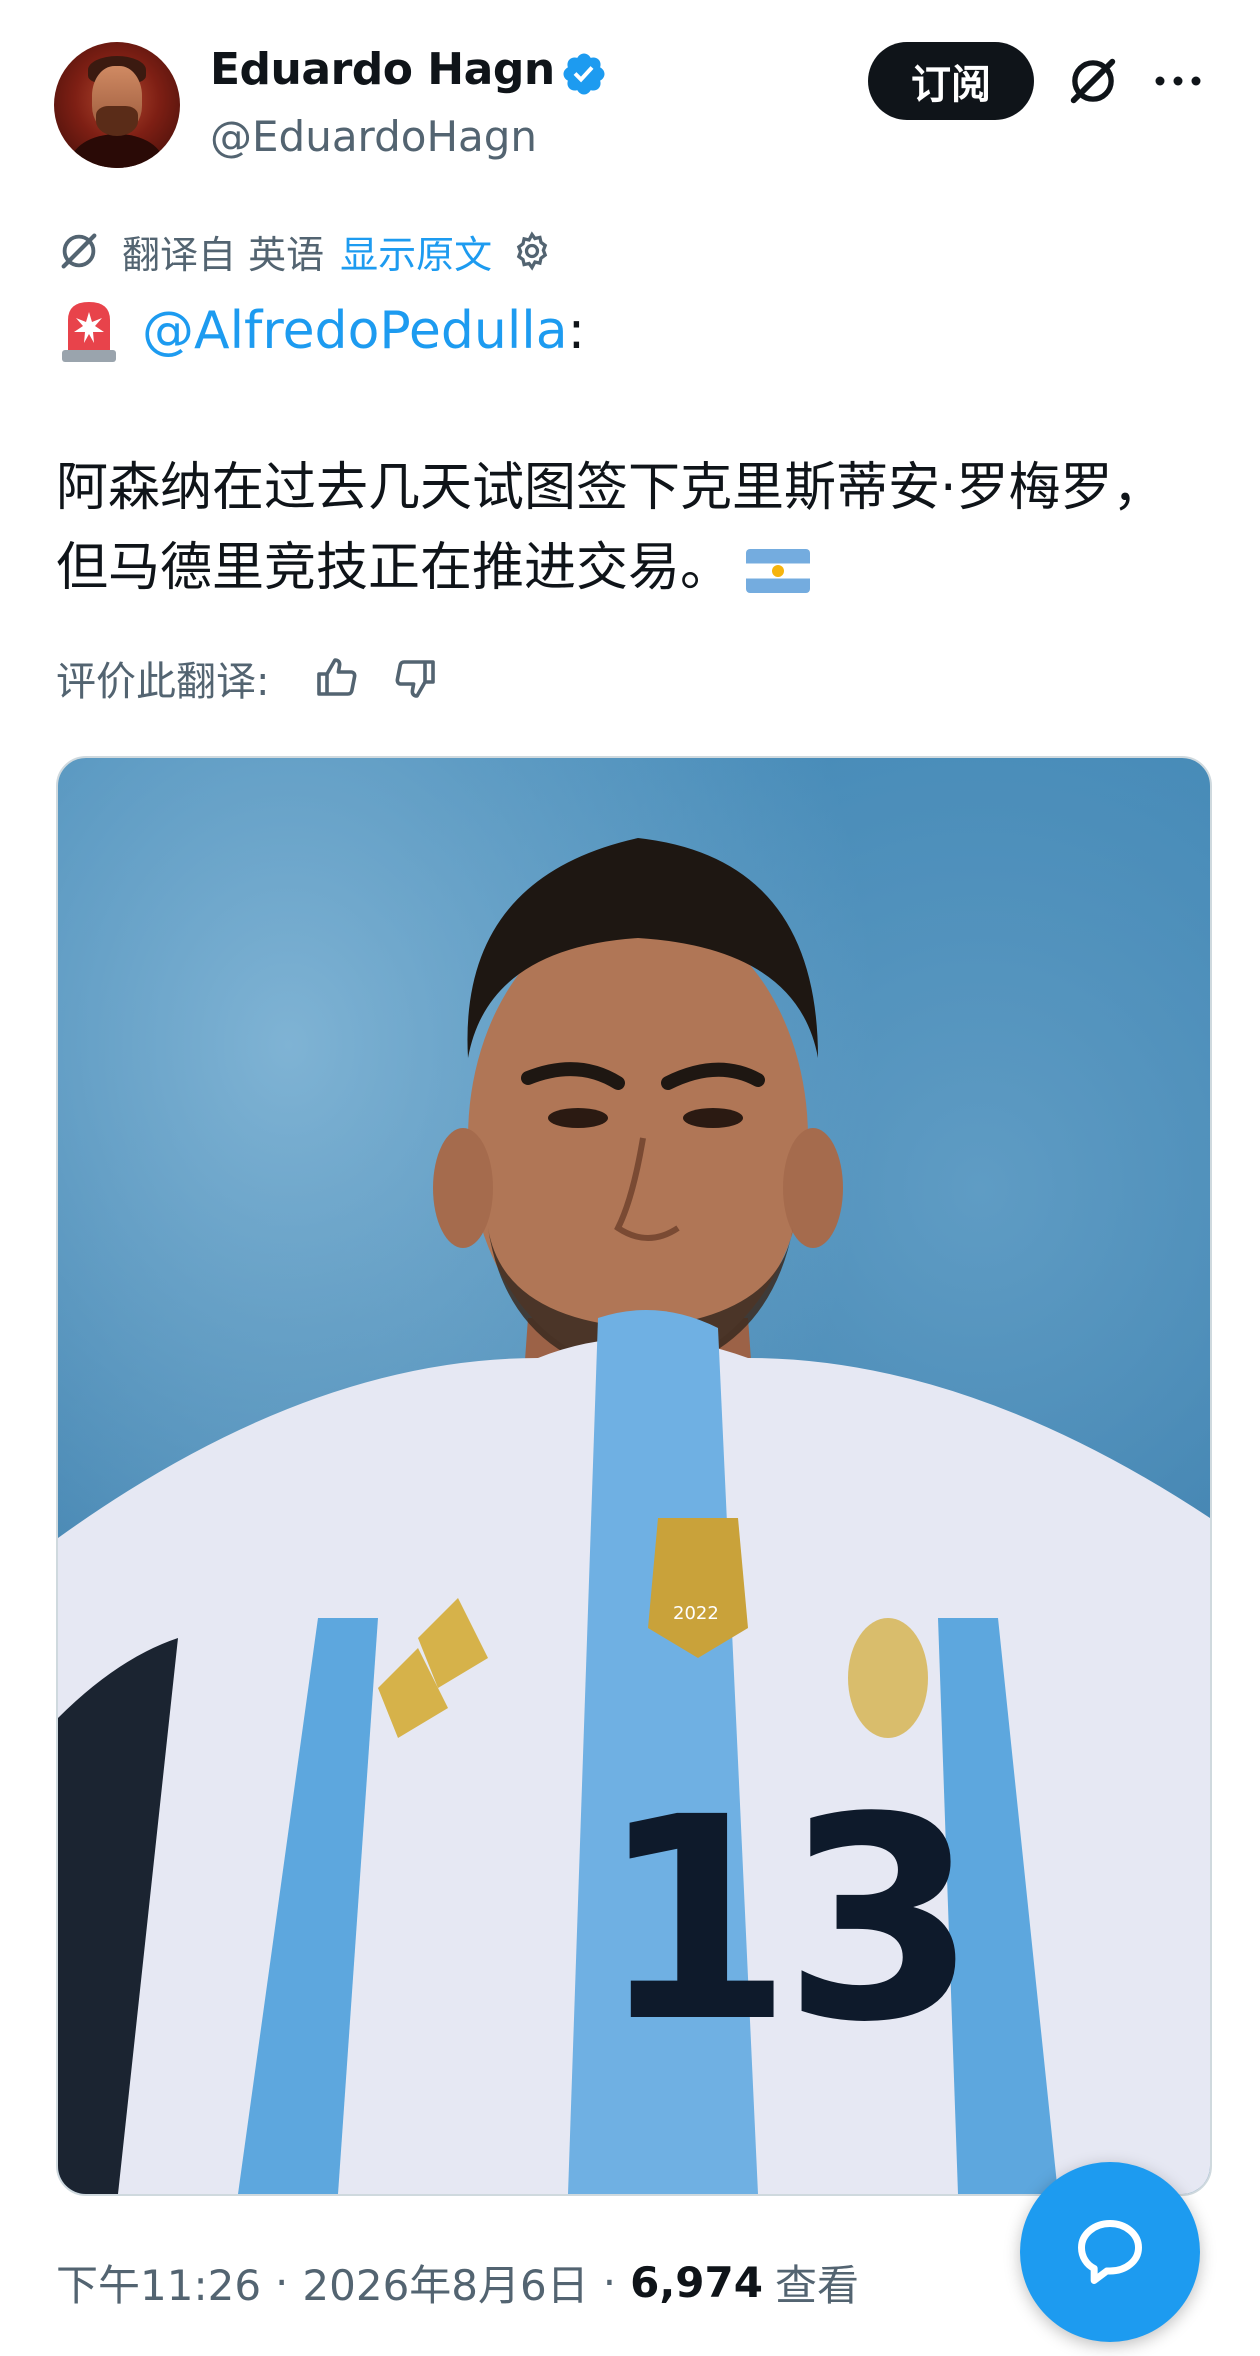  Describe the element at coordinates (416, 251) in the screenshot. I see `show-original-link: 显示原文` at that location.